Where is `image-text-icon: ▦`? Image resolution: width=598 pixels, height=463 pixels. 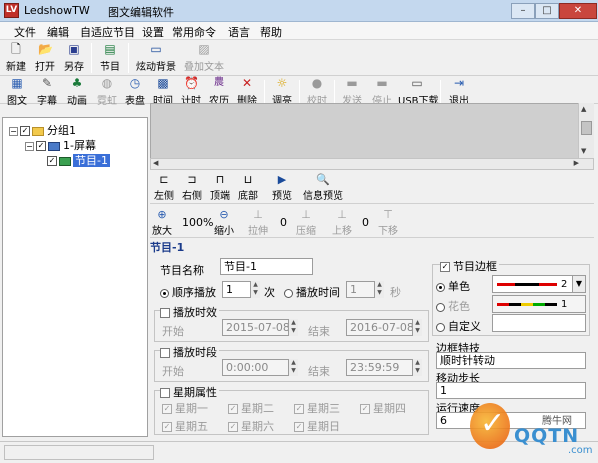
image-text-icon: ▦ is located at coordinates (17, 83).